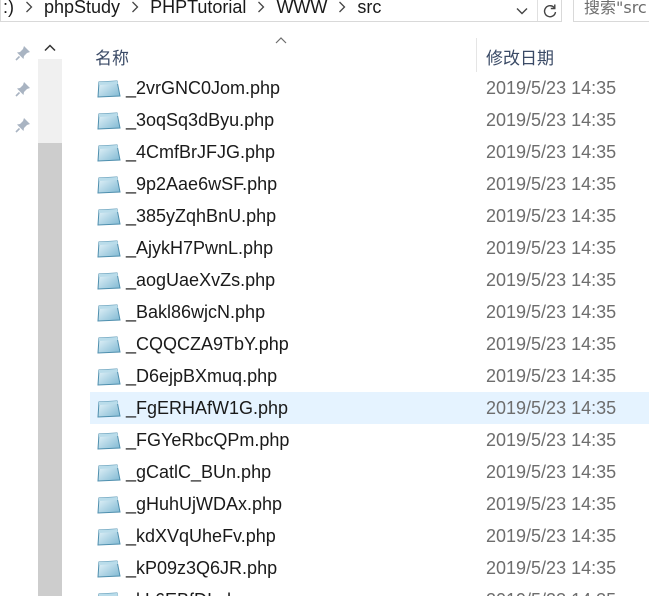 The image size is (649, 596). I want to click on file-name: _2vrGNC0Jom.php, so click(203, 88).